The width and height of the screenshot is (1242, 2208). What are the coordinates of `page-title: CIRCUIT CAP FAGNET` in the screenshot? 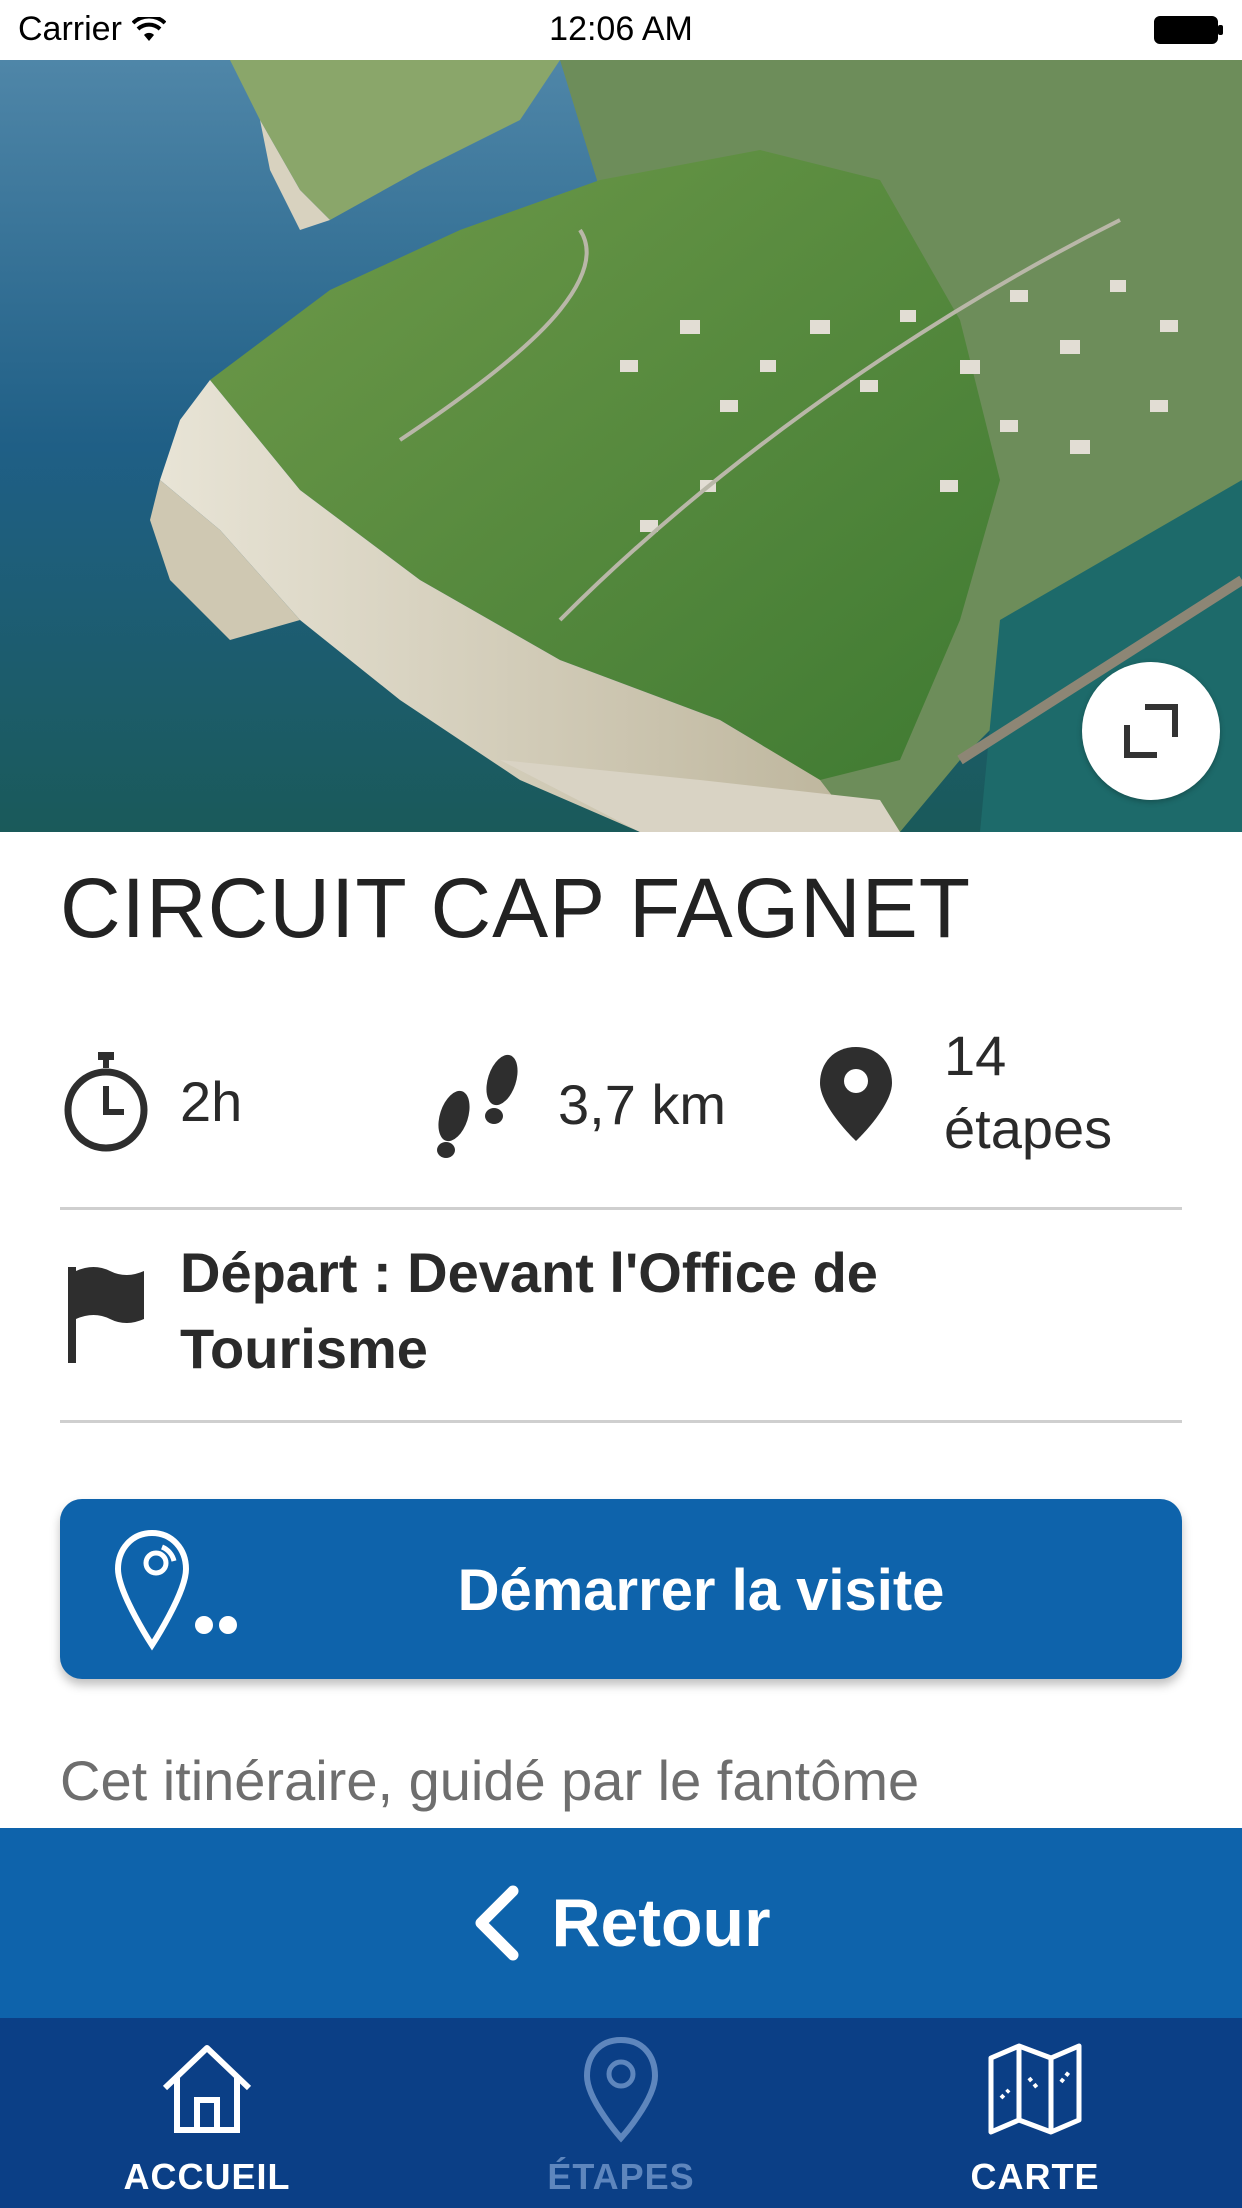 It's located at (516, 908).